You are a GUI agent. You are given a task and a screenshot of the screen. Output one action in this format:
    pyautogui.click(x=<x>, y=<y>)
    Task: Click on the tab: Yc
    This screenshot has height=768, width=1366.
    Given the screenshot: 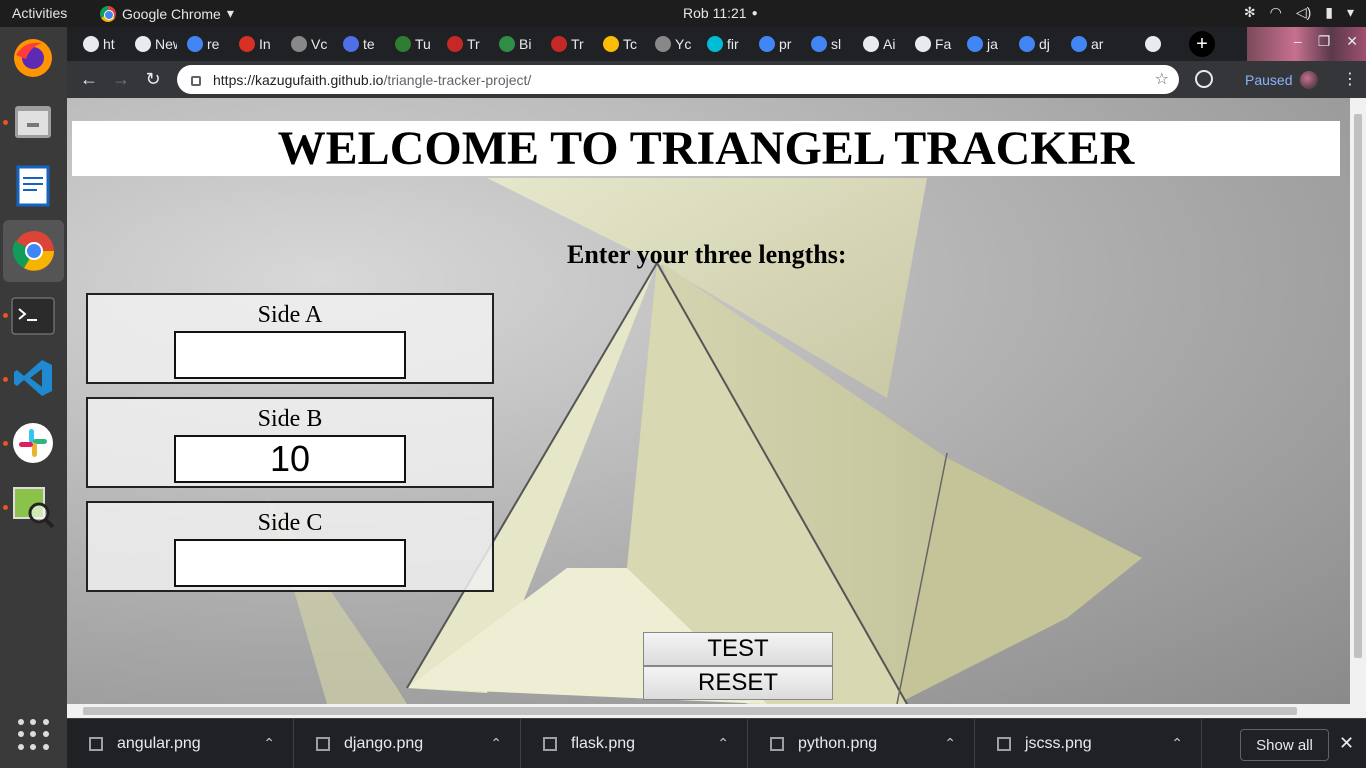 What is the action you would take?
    pyautogui.click(x=672, y=44)
    